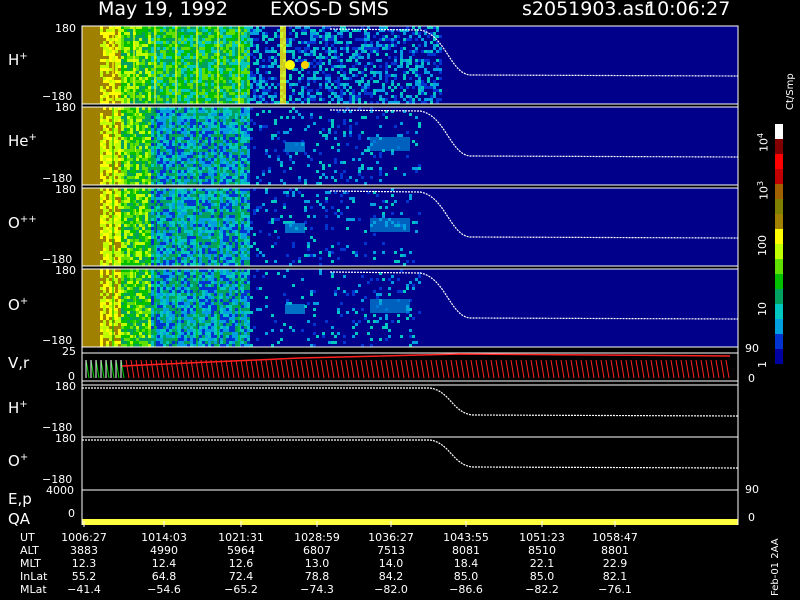  I want to click on tick-qa-right: 0, so click(751, 517).